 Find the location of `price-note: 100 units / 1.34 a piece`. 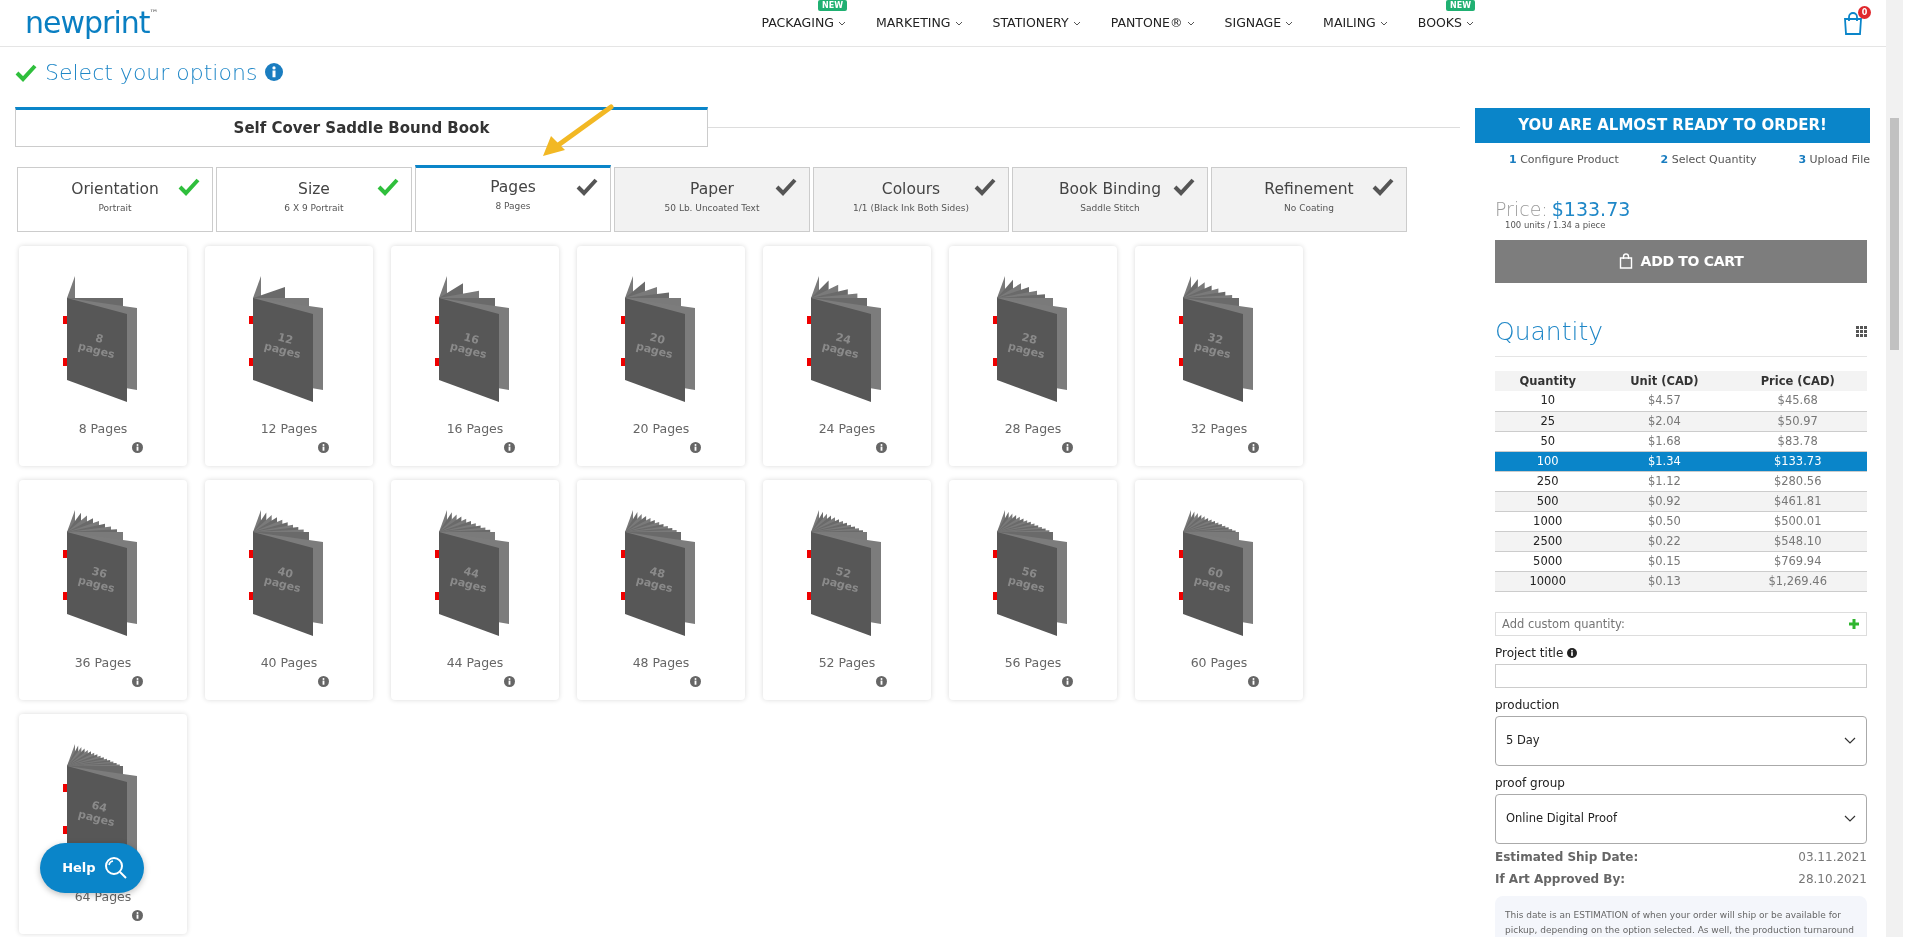

price-note: 100 units / 1.34 a piece is located at coordinates (1556, 225).